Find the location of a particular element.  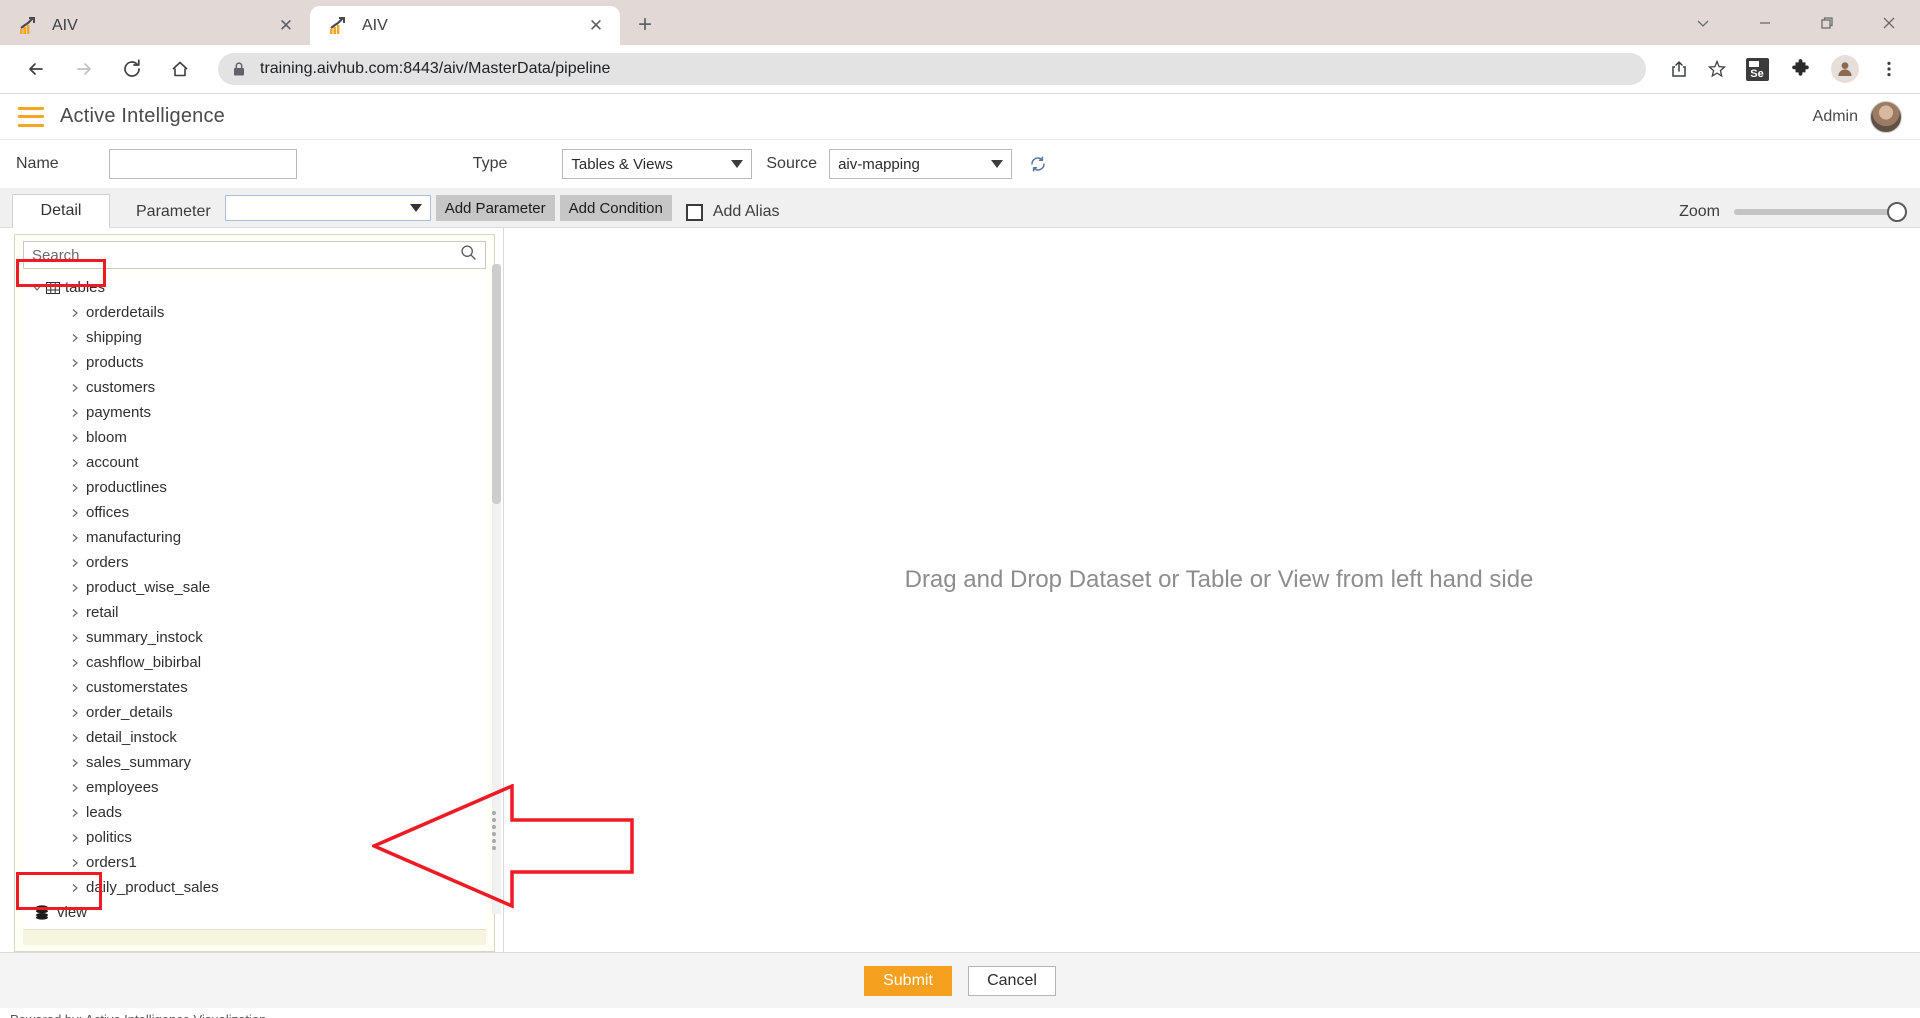

home-icon is located at coordinates (180, 69).